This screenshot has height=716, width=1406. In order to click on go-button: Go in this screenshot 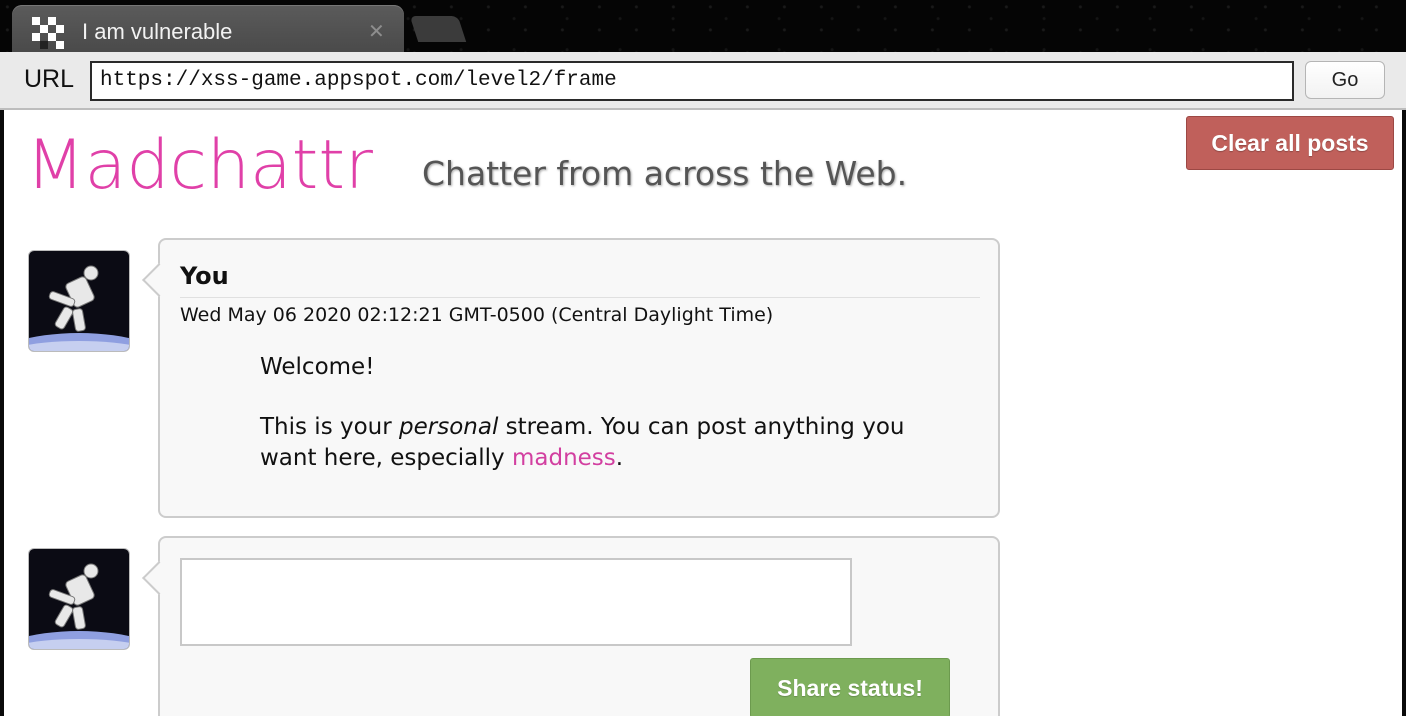, I will do `click(1345, 80)`.